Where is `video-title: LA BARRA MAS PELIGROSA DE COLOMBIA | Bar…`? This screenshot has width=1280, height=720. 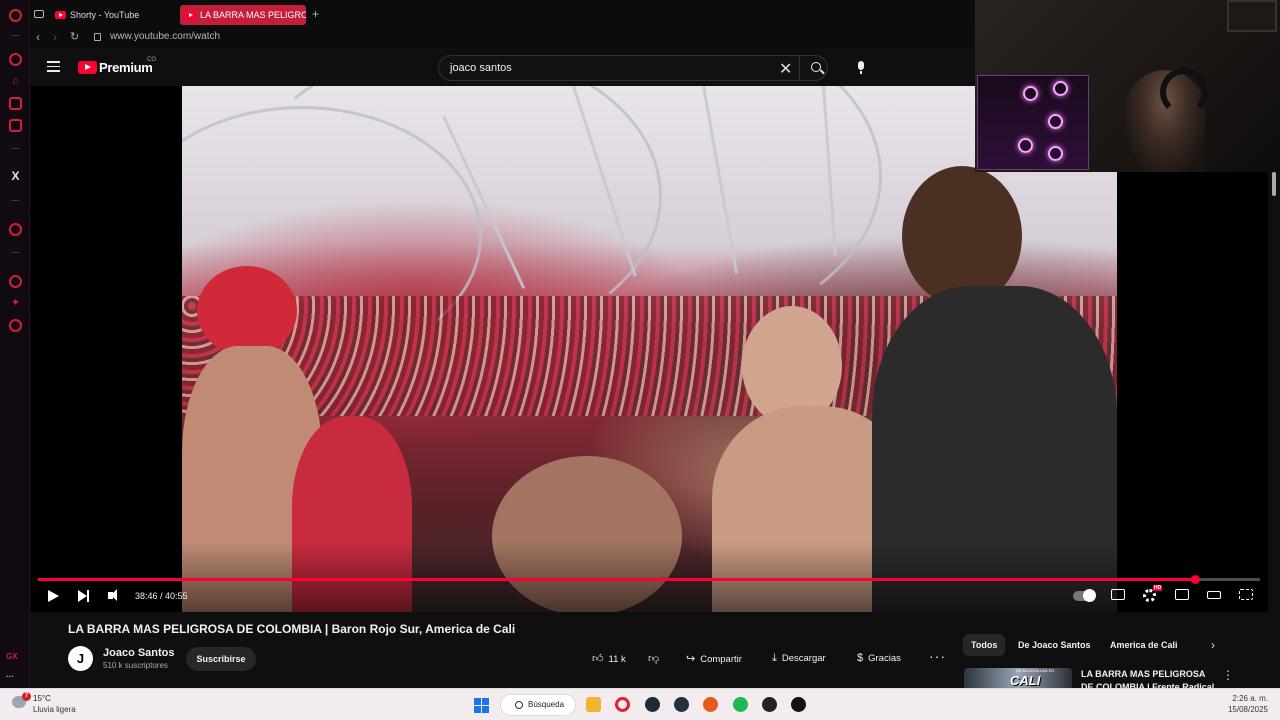 video-title: LA BARRA MAS PELIGROSA DE COLOMBIA | Bar… is located at coordinates (292, 629).